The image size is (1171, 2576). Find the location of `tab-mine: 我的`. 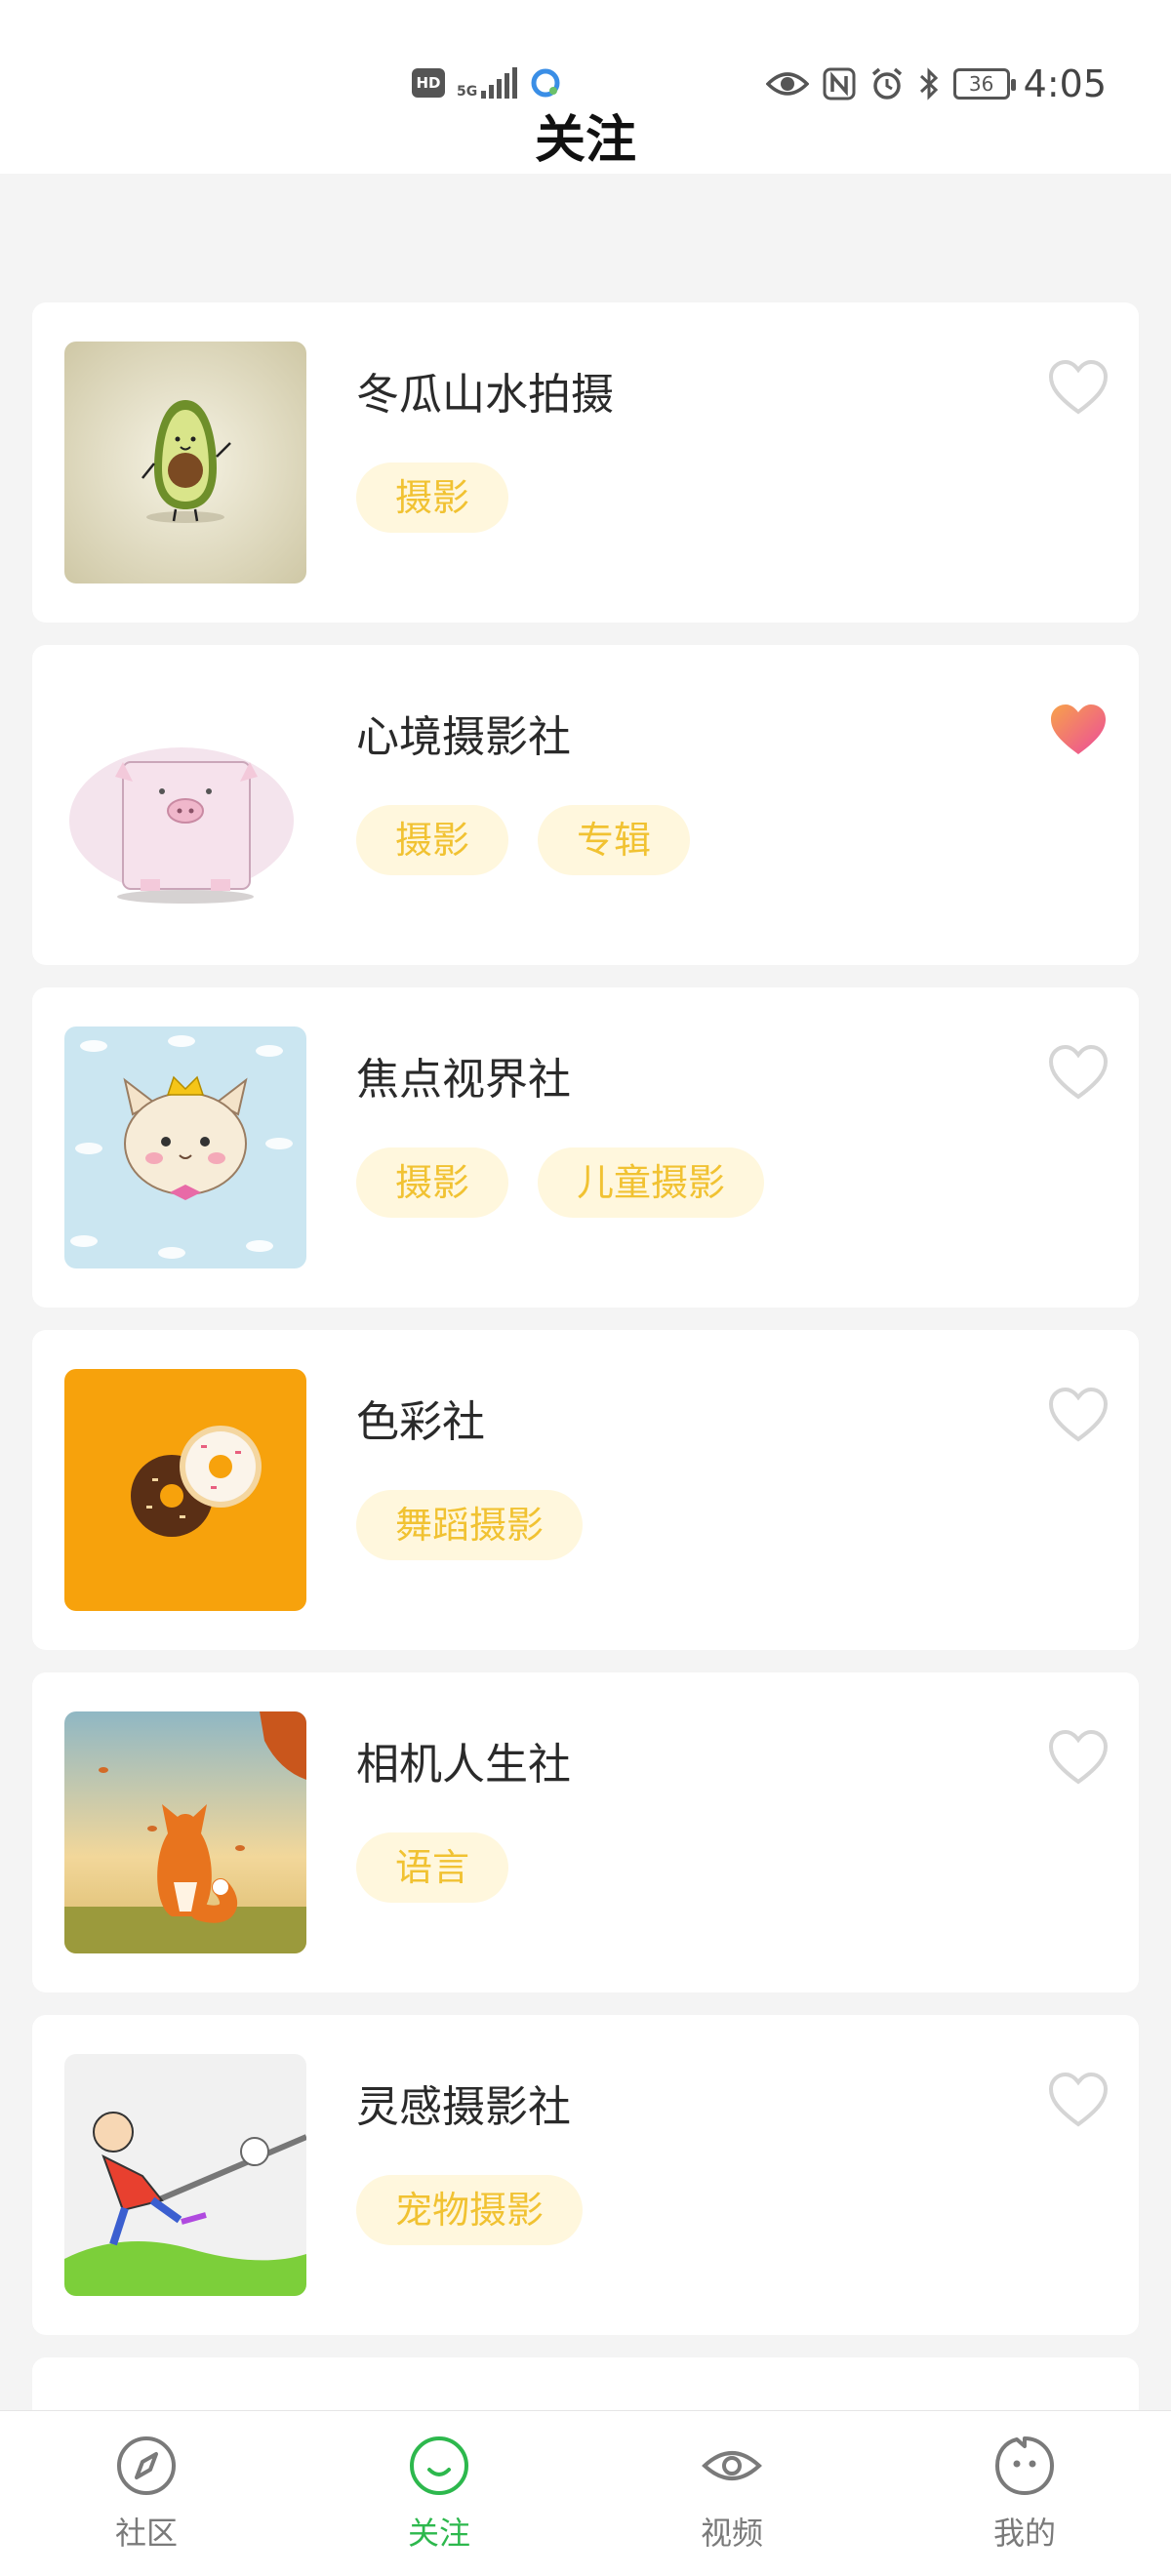

tab-mine: 我的 is located at coordinates (1024, 2493).